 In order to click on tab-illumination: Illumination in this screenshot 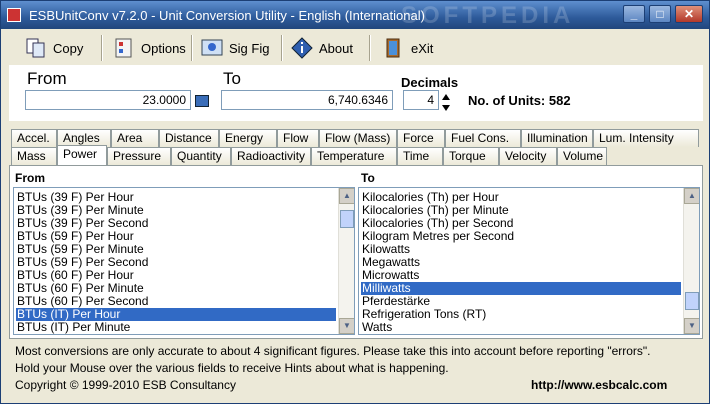, I will do `click(557, 138)`.